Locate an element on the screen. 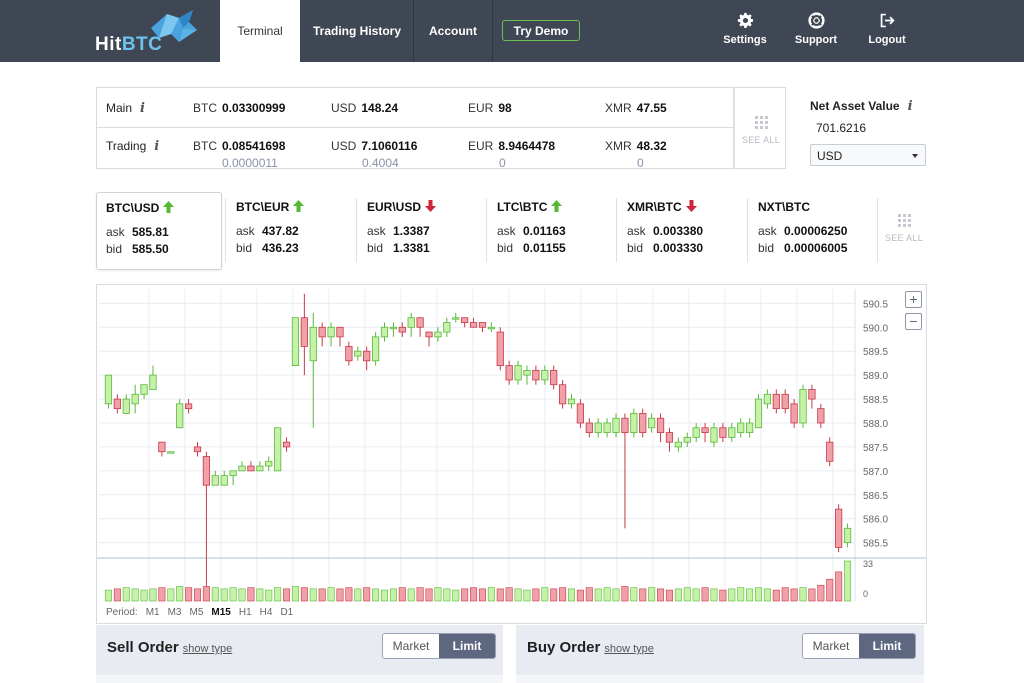  balances-see-all-button: SEE ALL is located at coordinates (760, 128).